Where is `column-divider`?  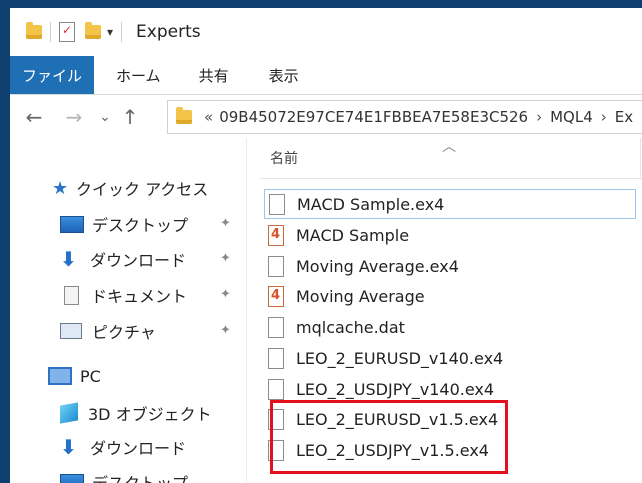 column-divider is located at coordinates (640, 158).